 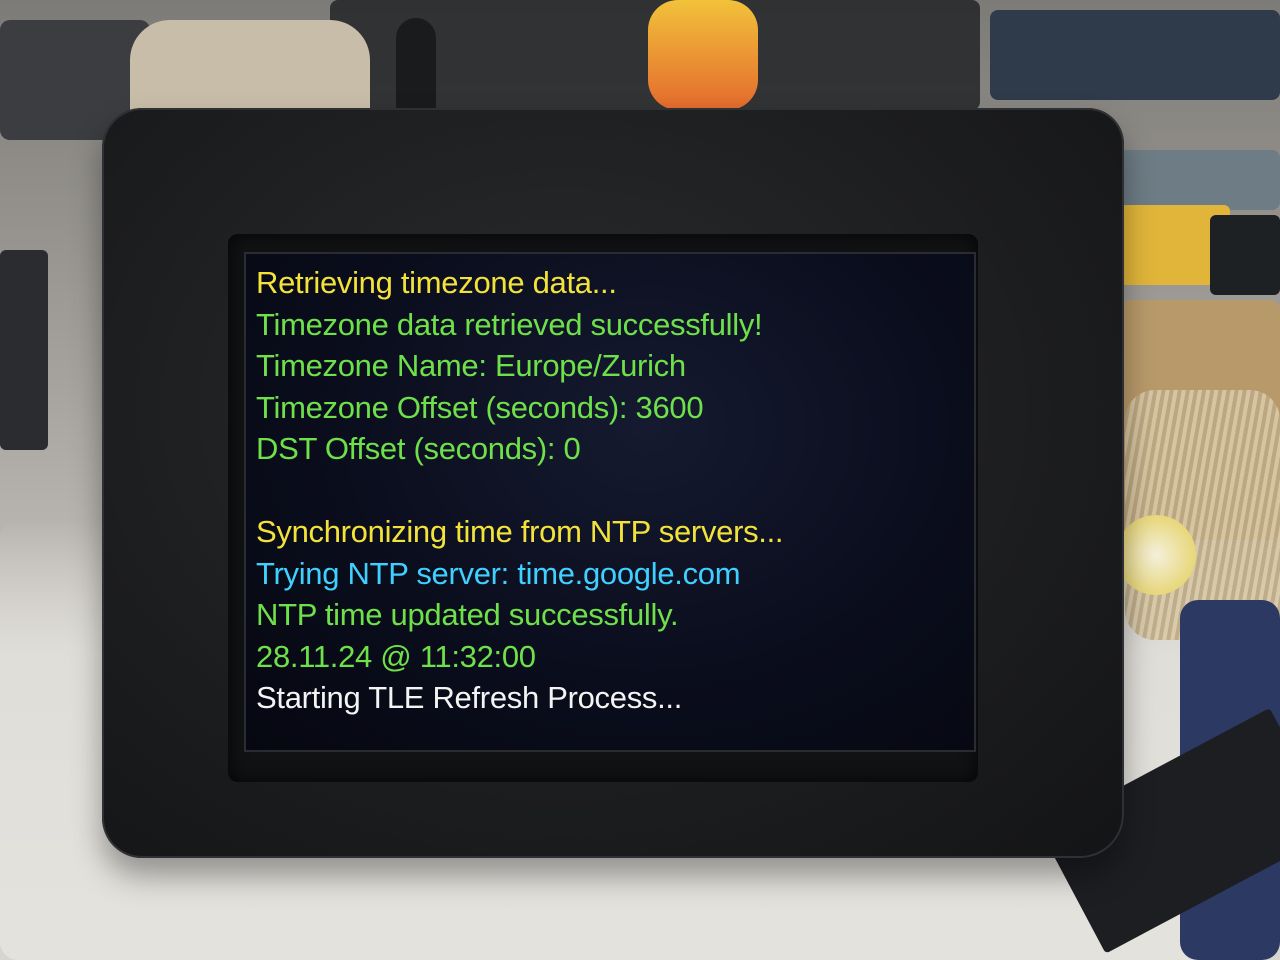 What do you see at coordinates (480, 407) in the screenshot?
I see `log-line: Timezone Offset (seconds): 3600` at bounding box center [480, 407].